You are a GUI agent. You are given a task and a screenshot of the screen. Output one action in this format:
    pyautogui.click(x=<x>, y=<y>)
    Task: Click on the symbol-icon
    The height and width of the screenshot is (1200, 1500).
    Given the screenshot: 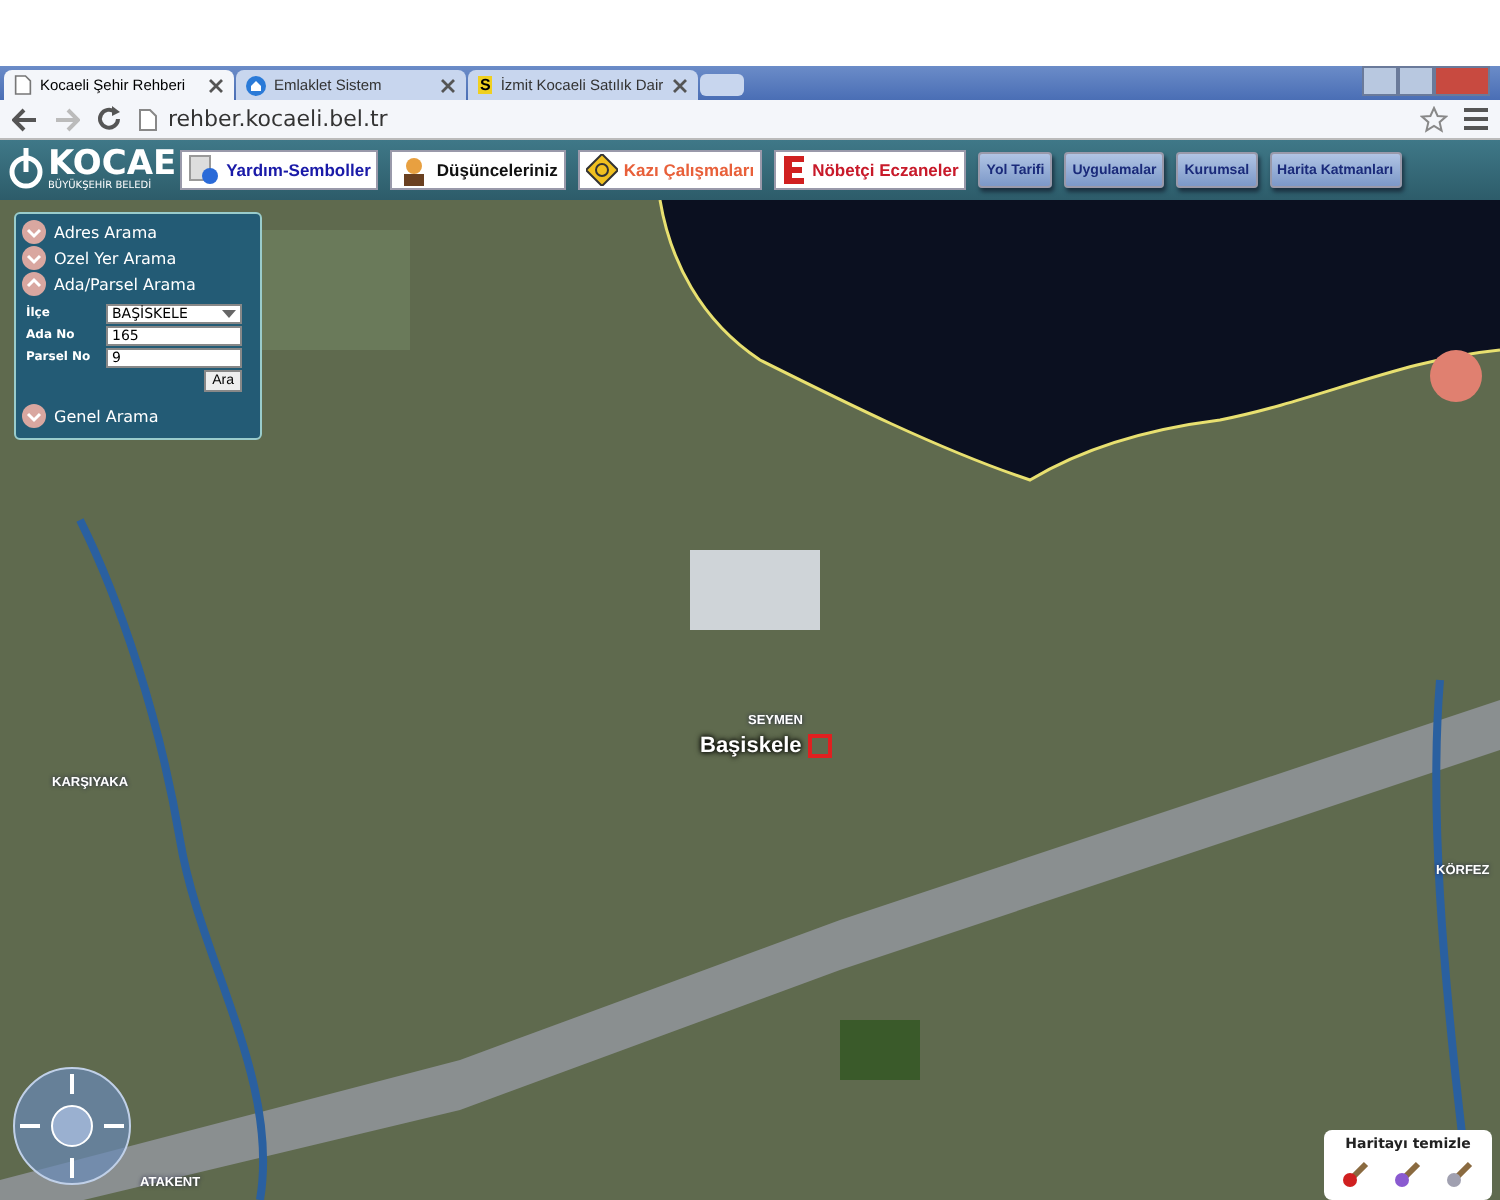 What is the action you would take?
    pyautogui.click(x=204, y=170)
    